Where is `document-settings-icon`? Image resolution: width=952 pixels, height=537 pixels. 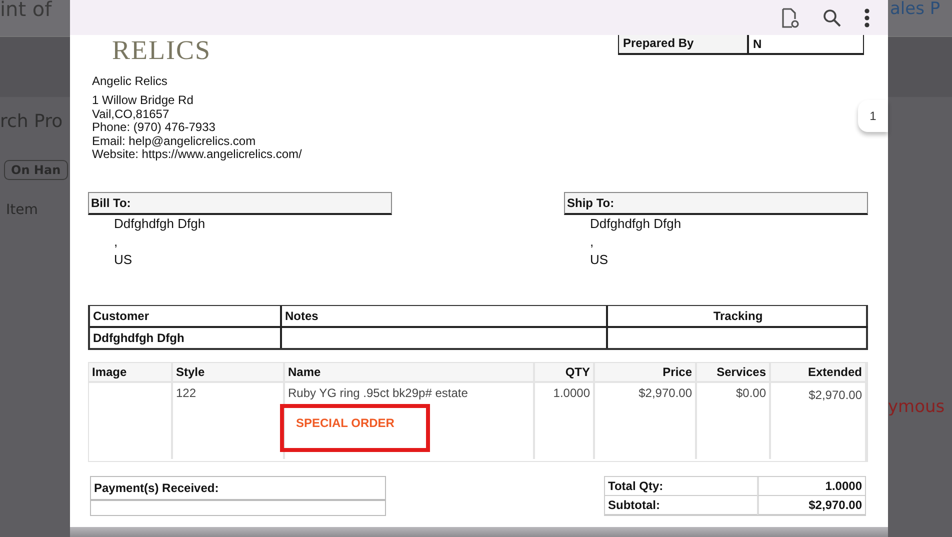 document-settings-icon is located at coordinates (790, 17).